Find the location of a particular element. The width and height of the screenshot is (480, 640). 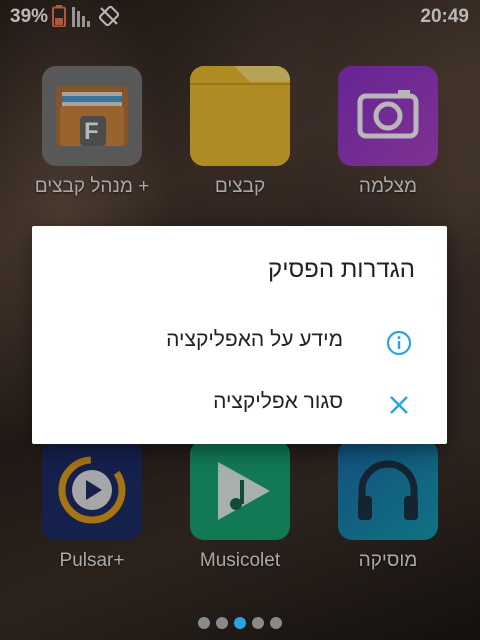

dialog-title: הגדרות הפסיק is located at coordinates (341, 269).